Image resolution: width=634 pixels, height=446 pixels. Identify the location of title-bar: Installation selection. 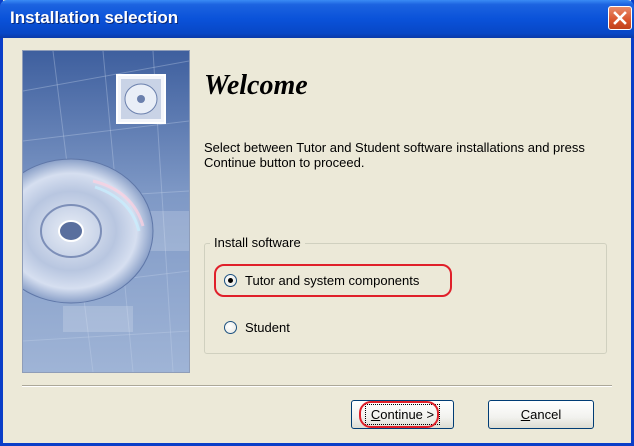
(317, 19).